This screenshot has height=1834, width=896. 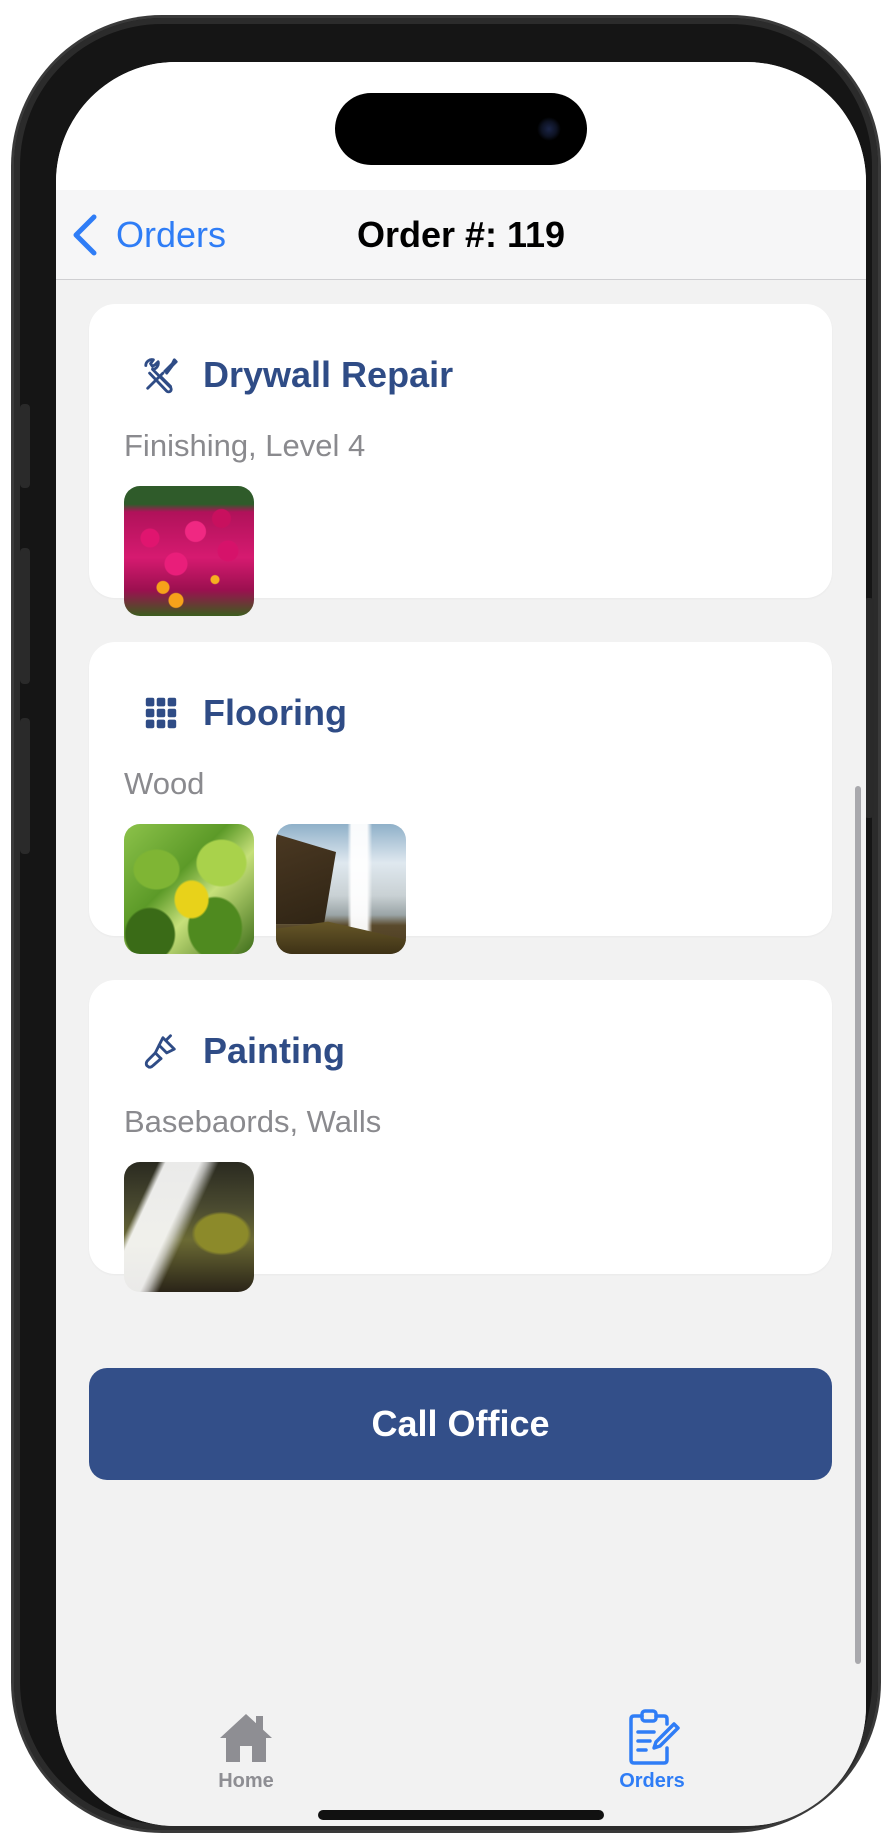 What do you see at coordinates (189, 889) in the screenshot?
I see `photo-thumbnail-leaves` at bounding box center [189, 889].